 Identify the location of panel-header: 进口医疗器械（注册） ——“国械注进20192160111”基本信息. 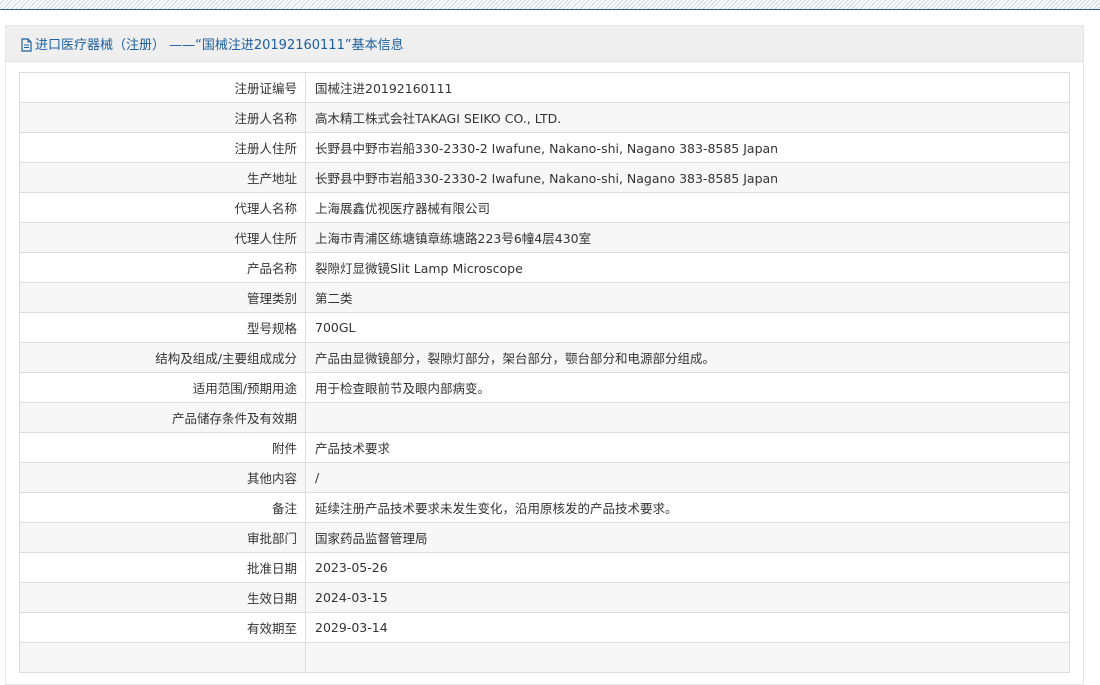
(544, 44).